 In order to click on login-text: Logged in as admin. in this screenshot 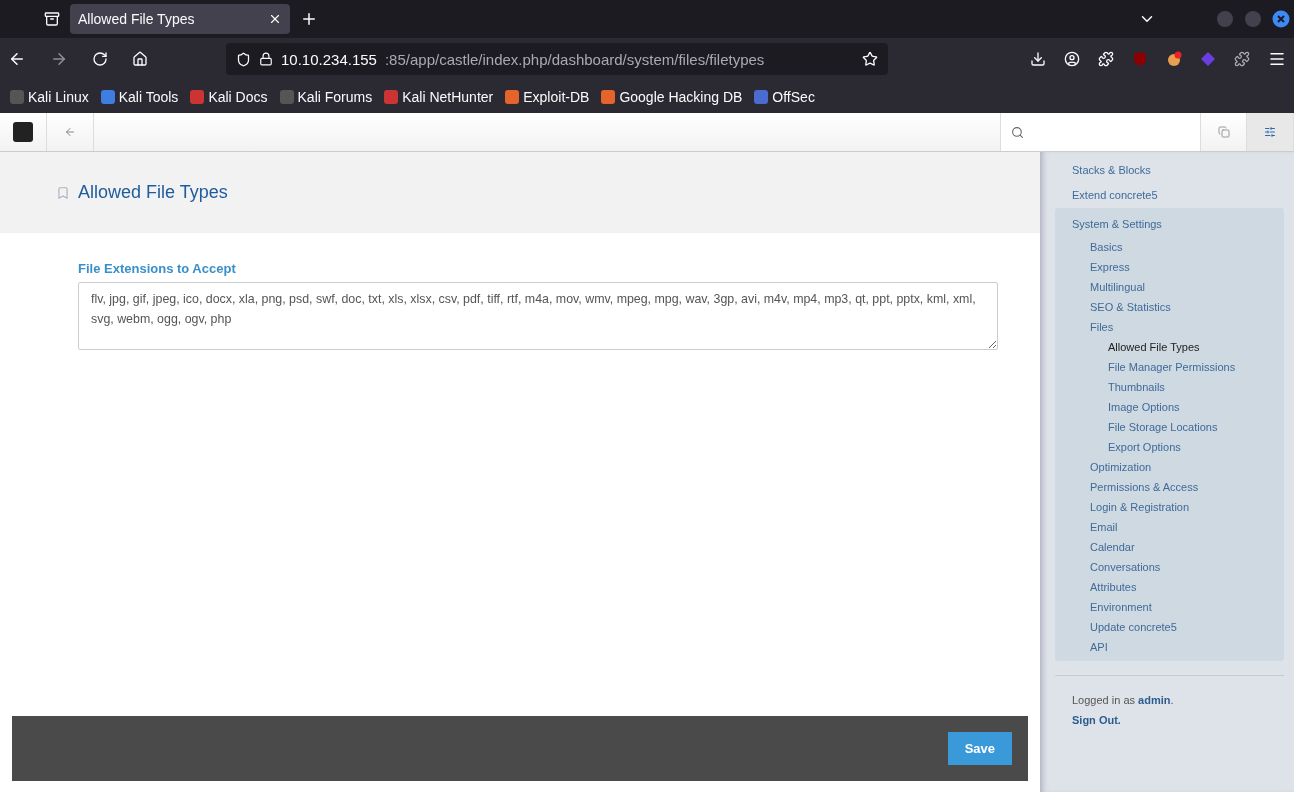, I will do `click(1123, 700)`.